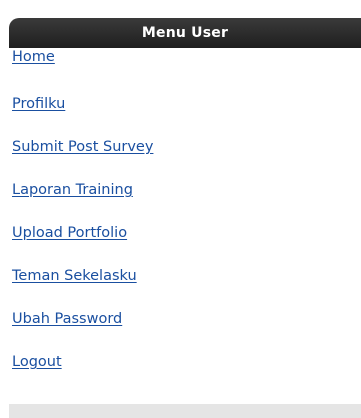 The image size is (361, 418). Describe the element at coordinates (38, 104) in the screenshot. I see `profilku-link: Profilku` at that location.